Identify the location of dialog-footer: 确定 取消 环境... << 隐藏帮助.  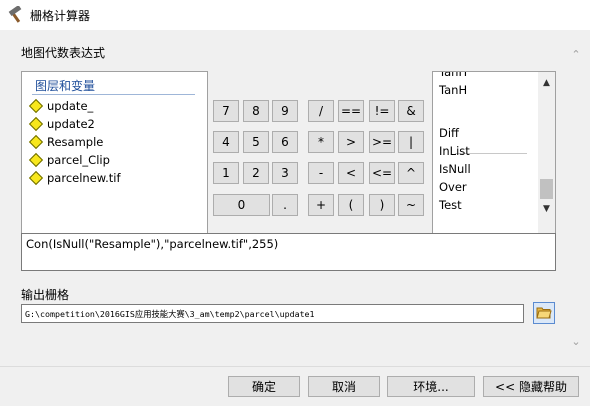
(295, 386).